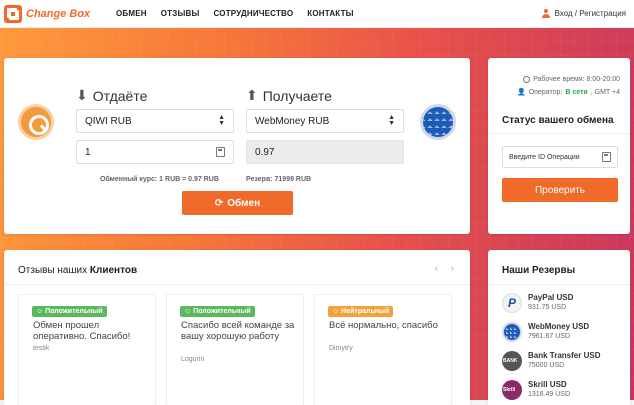 The height and width of the screenshot is (405, 634). I want to click on qiwi-icon, so click(36, 122).